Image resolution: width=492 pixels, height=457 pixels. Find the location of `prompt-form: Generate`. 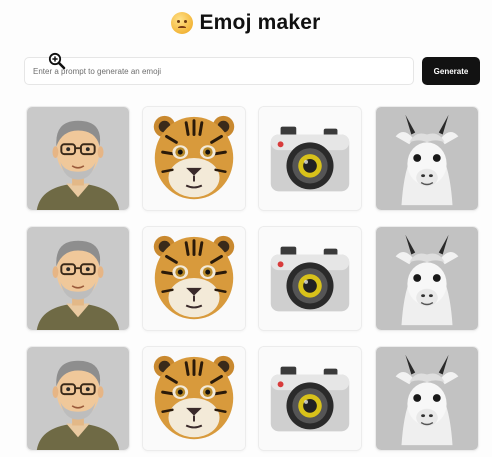

prompt-form: Generate is located at coordinates (252, 71).